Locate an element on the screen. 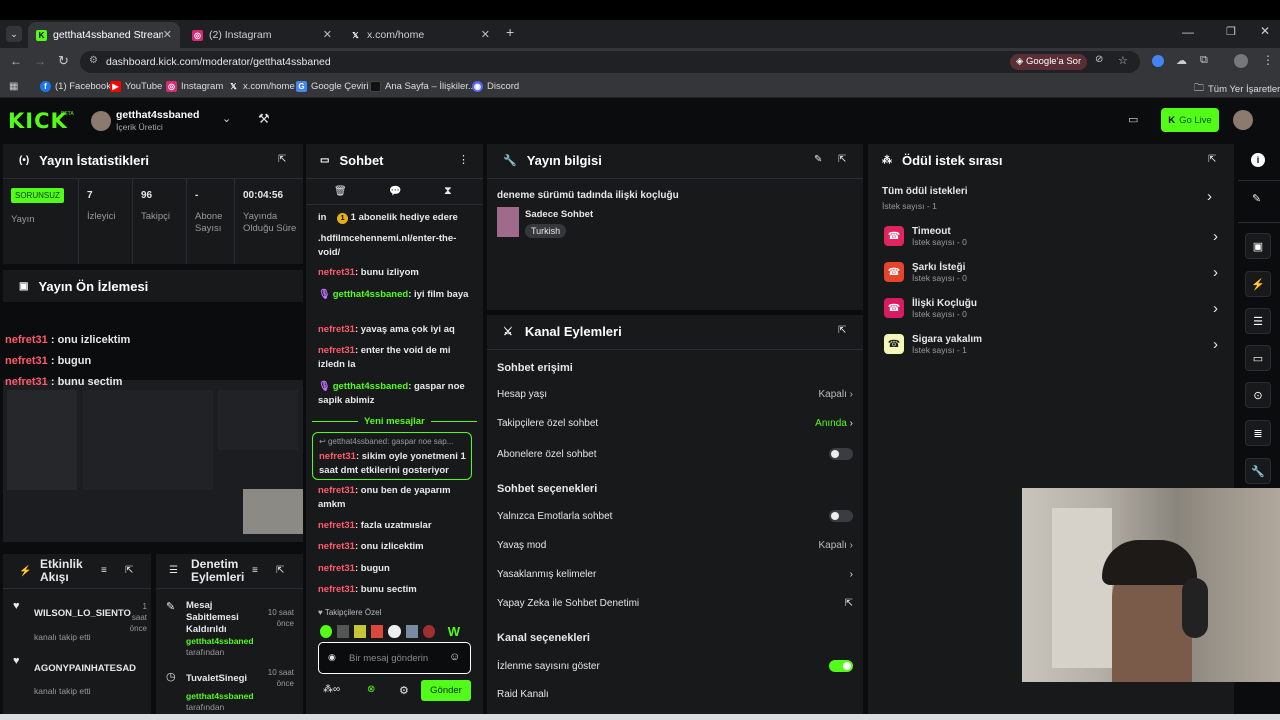  info-icon: i is located at coordinates (1258, 160).